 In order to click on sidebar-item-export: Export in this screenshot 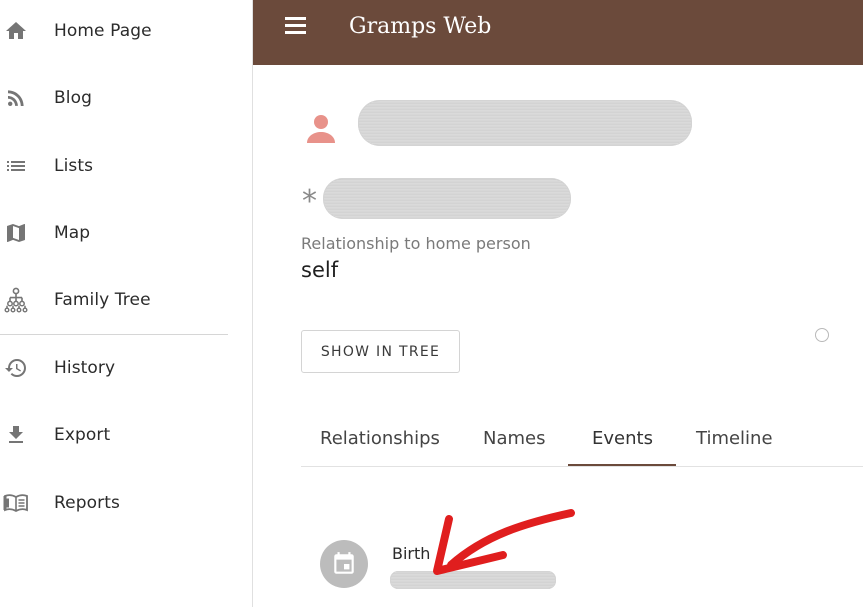, I will do `click(126, 435)`.